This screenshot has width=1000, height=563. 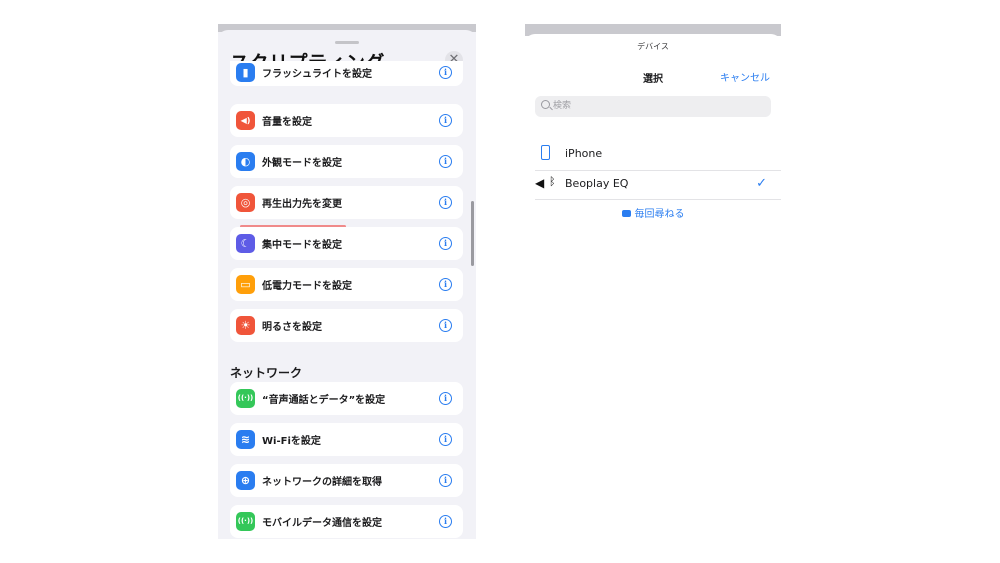 What do you see at coordinates (322, 482) in the screenshot?
I see `action-label: ネットワークの詳細を取得` at bounding box center [322, 482].